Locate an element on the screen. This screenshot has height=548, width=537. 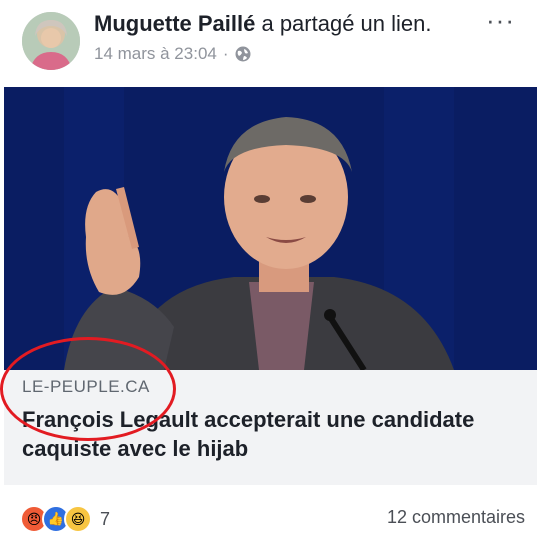
comments-count-link: 12 commentaires is located at coordinates (456, 517).